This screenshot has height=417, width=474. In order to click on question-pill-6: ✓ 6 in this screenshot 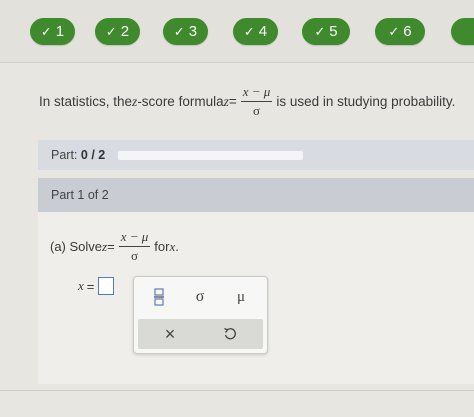, I will do `click(400, 31)`.